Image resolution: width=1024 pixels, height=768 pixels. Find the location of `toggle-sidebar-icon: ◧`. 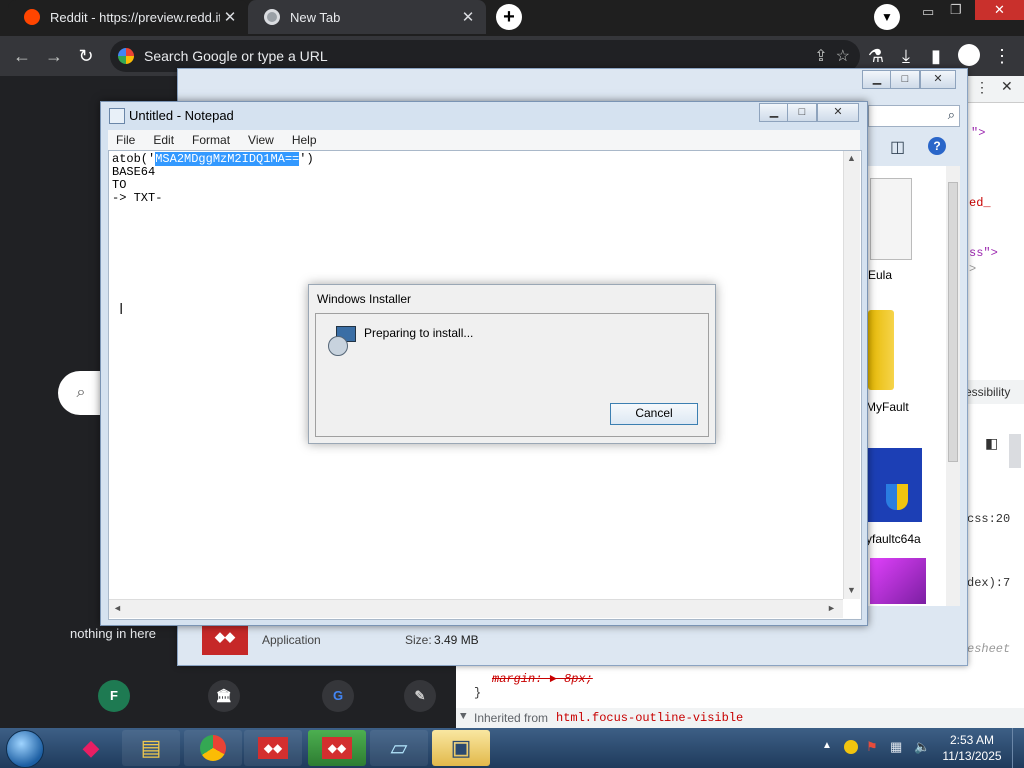

toggle-sidebar-icon: ◧ is located at coordinates (991, 444).